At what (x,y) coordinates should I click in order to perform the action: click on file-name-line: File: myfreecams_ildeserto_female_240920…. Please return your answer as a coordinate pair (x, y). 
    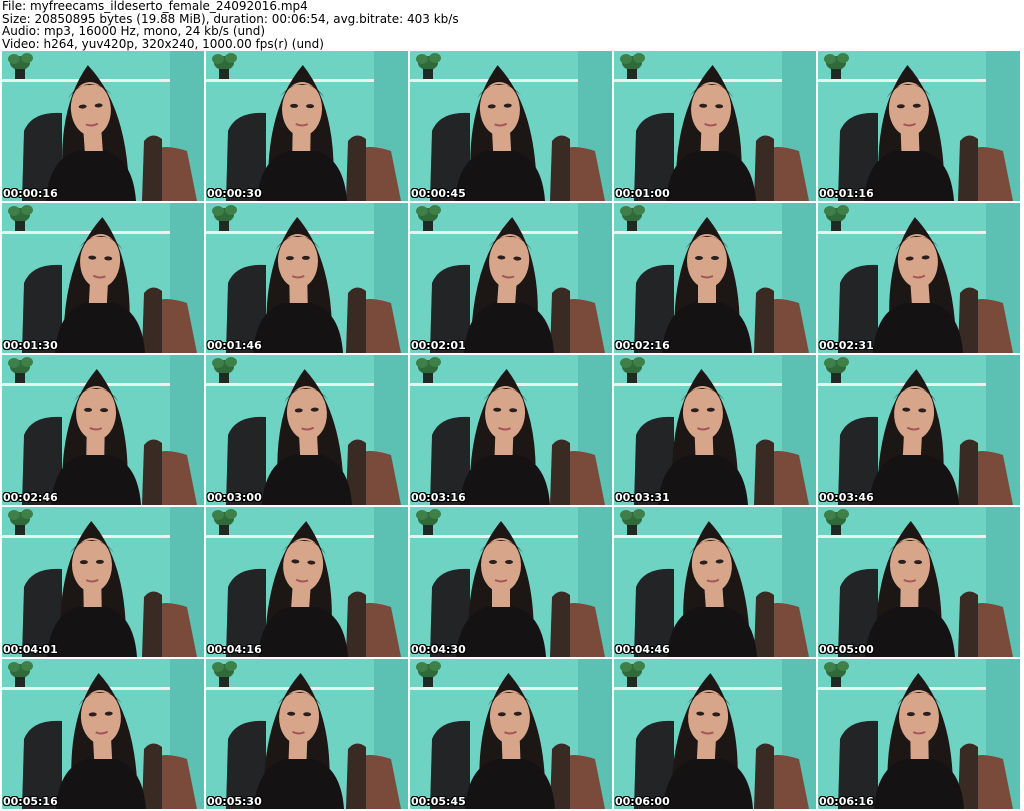
    Looking at the image, I should click on (155, 6).